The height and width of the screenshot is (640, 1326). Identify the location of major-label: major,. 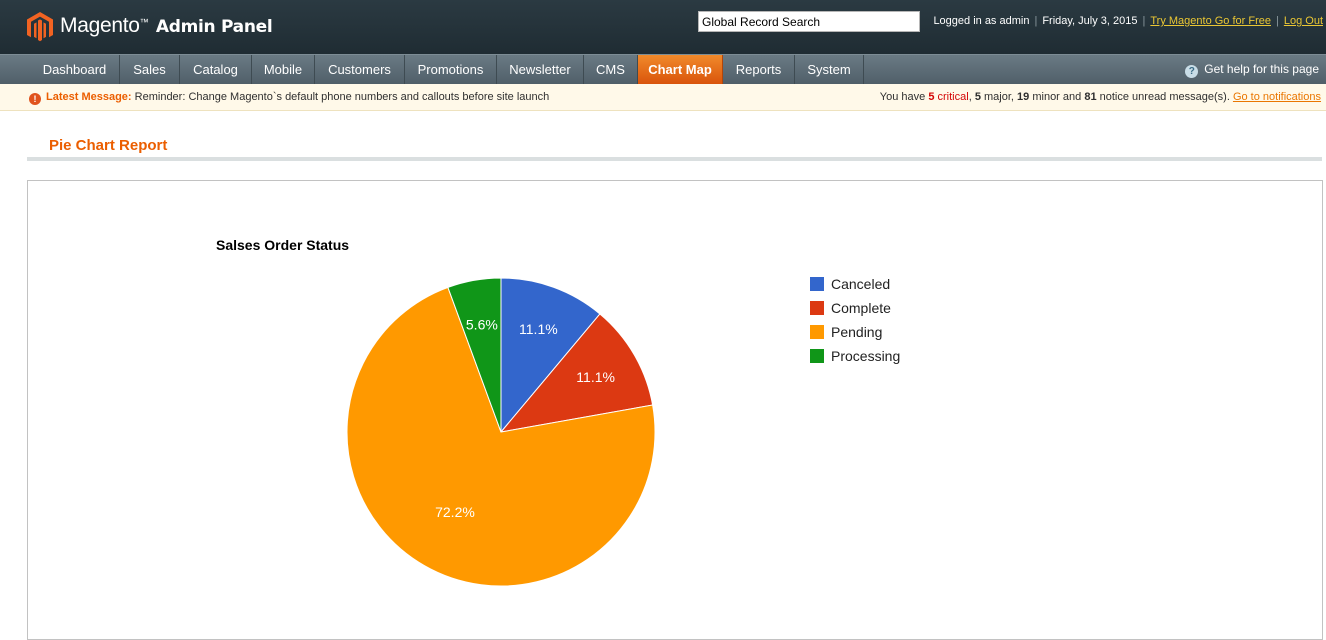
(999, 97).